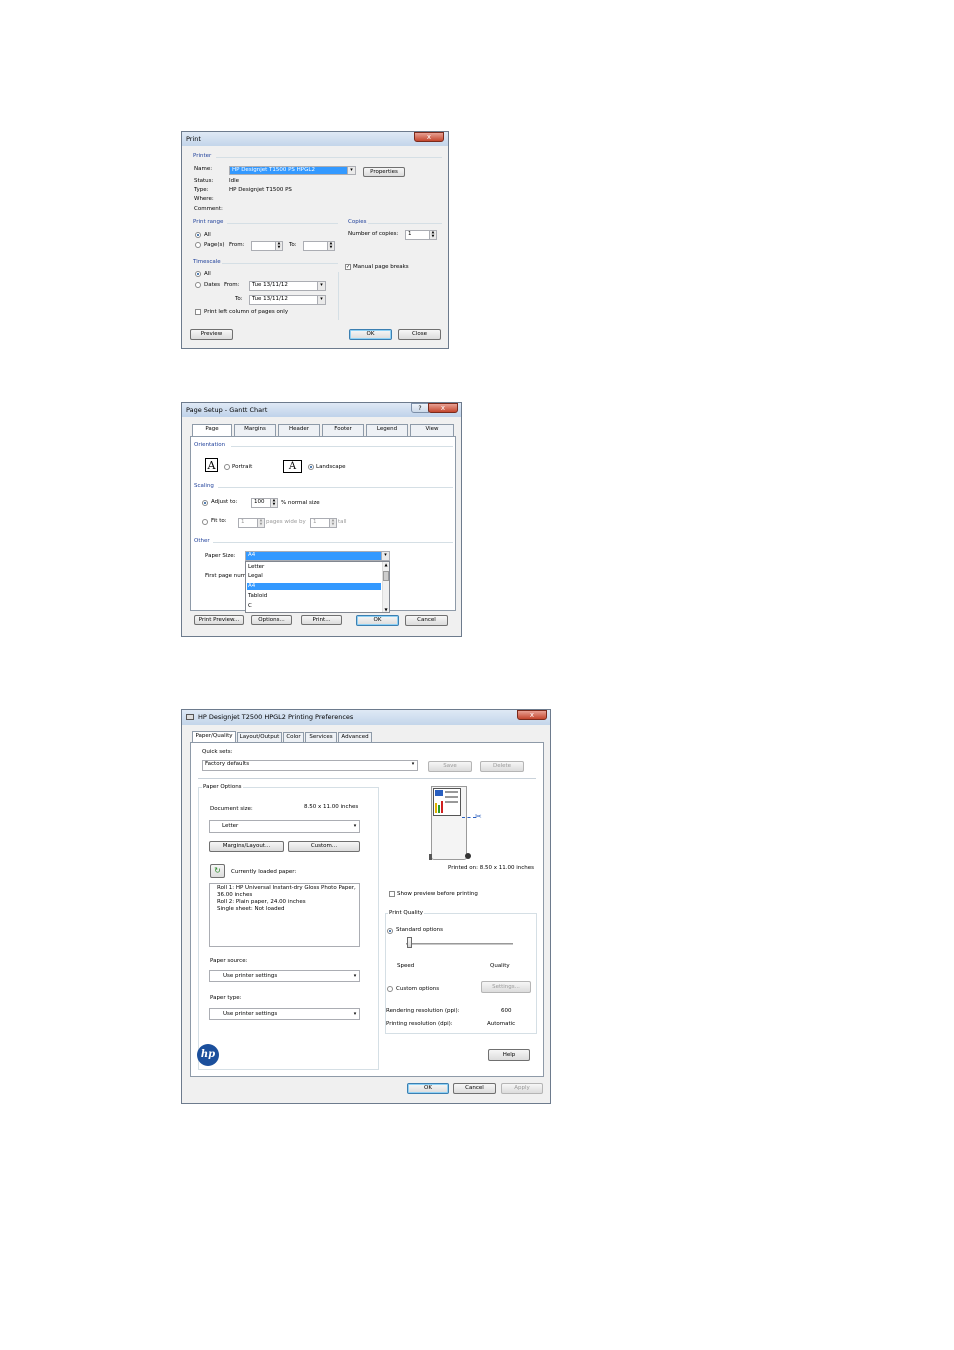  What do you see at coordinates (193, 139) in the screenshot?
I see `window-title: Print` at bounding box center [193, 139].